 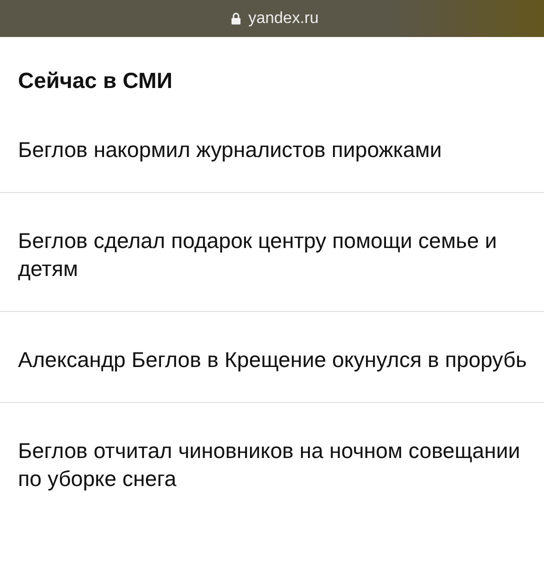 What do you see at coordinates (273, 360) in the screenshot?
I see `news-link: Александр Беглов в Крещение окунулся в прорубь` at bounding box center [273, 360].